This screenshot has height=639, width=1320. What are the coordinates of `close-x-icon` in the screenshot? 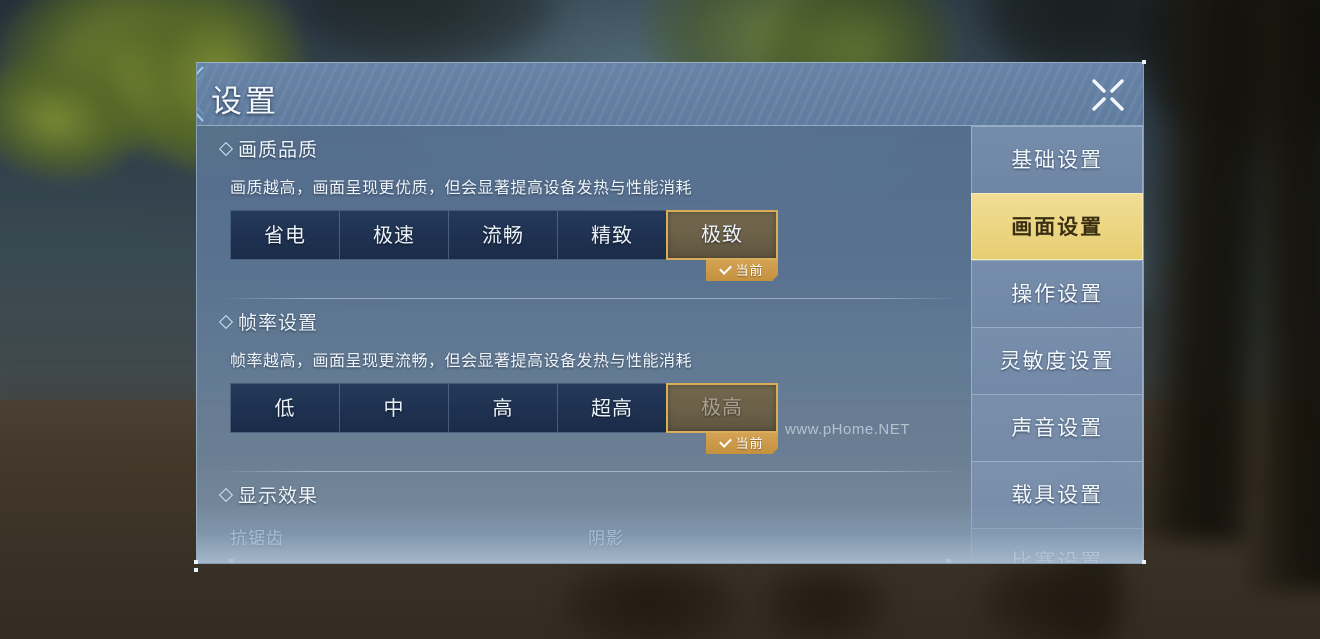 It's located at (1108, 95).